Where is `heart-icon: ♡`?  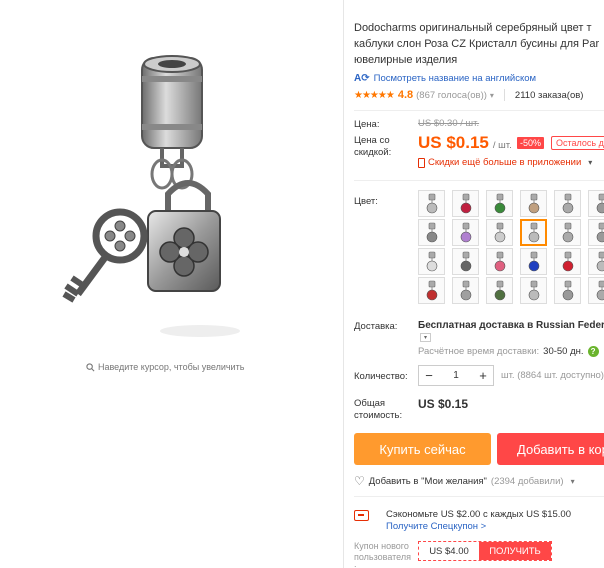 heart-icon: ♡ is located at coordinates (359, 481).